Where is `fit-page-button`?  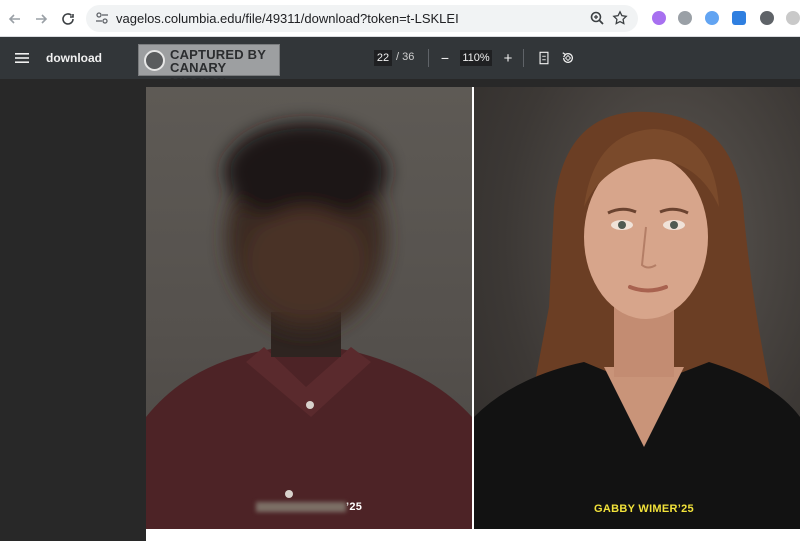 fit-page-button is located at coordinates (544, 58).